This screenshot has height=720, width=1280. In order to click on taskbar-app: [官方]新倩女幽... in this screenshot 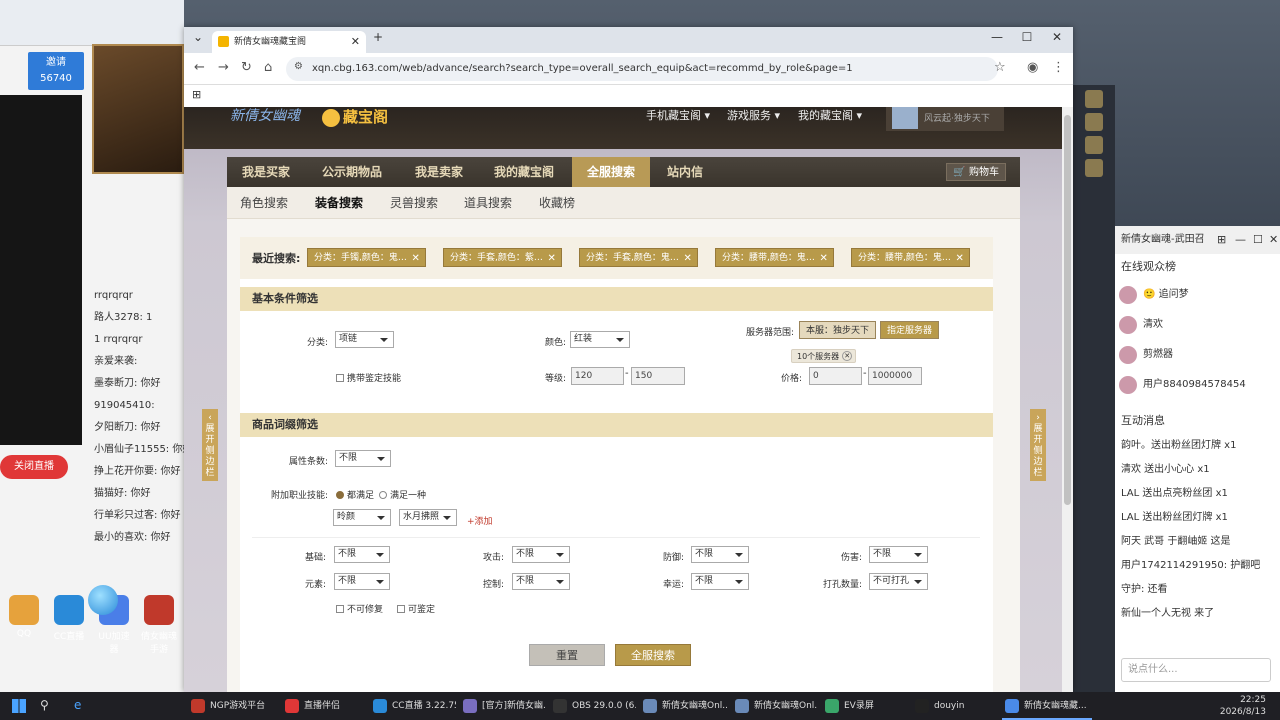, I will do `click(503, 706)`.